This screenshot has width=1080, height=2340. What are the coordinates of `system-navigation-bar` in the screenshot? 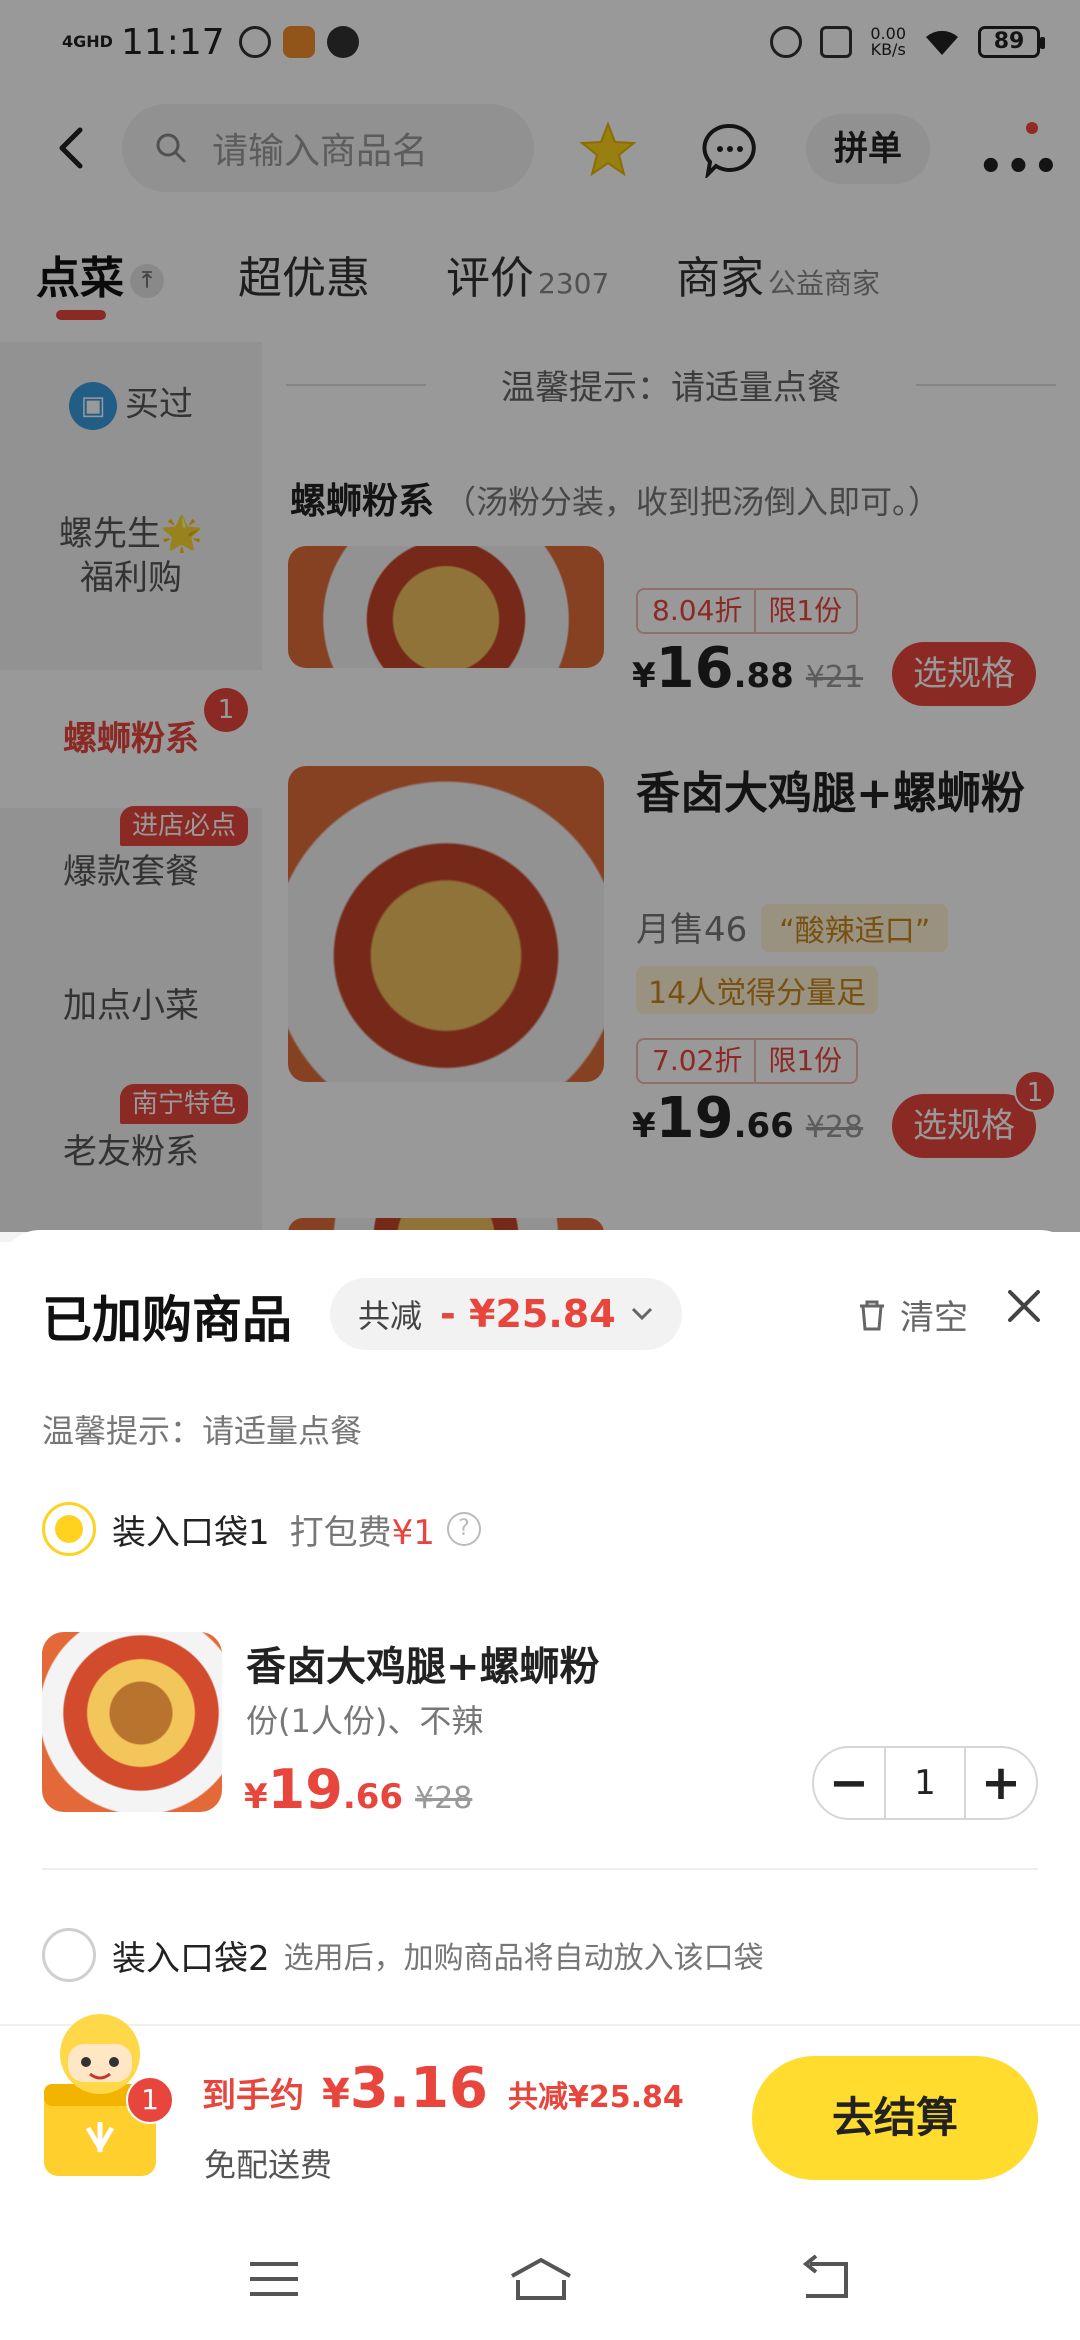 It's located at (540, 2277).